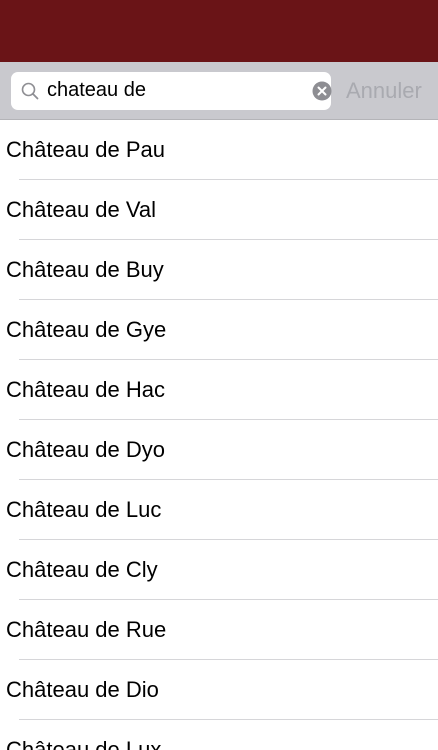 This screenshot has height=750, width=438. Describe the element at coordinates (219, 270) in the screenshot. I see `result-item: Château de Buy` at that location.